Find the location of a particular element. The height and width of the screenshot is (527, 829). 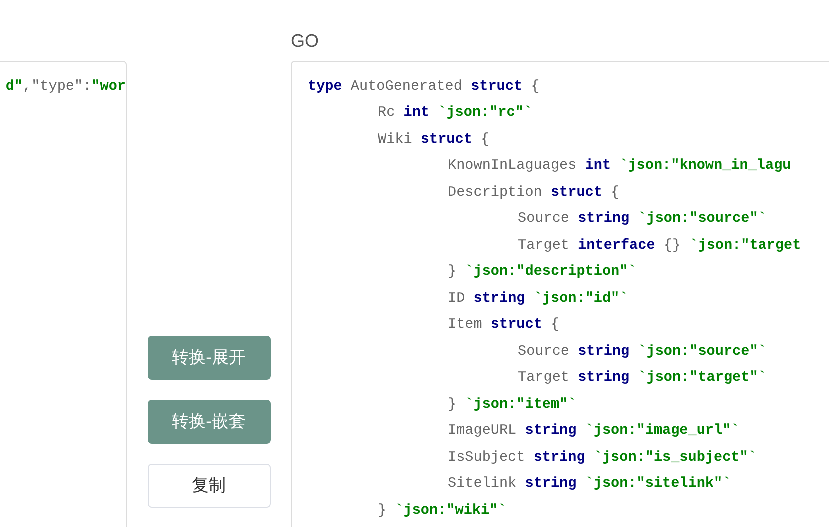

convert-button: 转换-展开 is located at coordinates (209, 358).